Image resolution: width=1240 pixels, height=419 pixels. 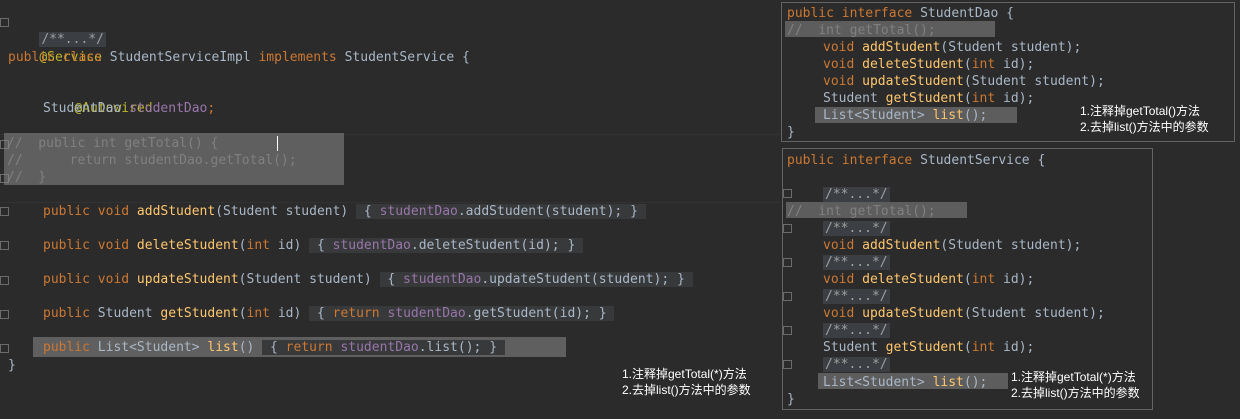 What do you see at coordinates (1075, 385) in the screenshot?
I see `annotation-note: 1.注释掉getTotal(*)方法 2.去掉list()方法中的参数` at bounding box center [1075, 385].